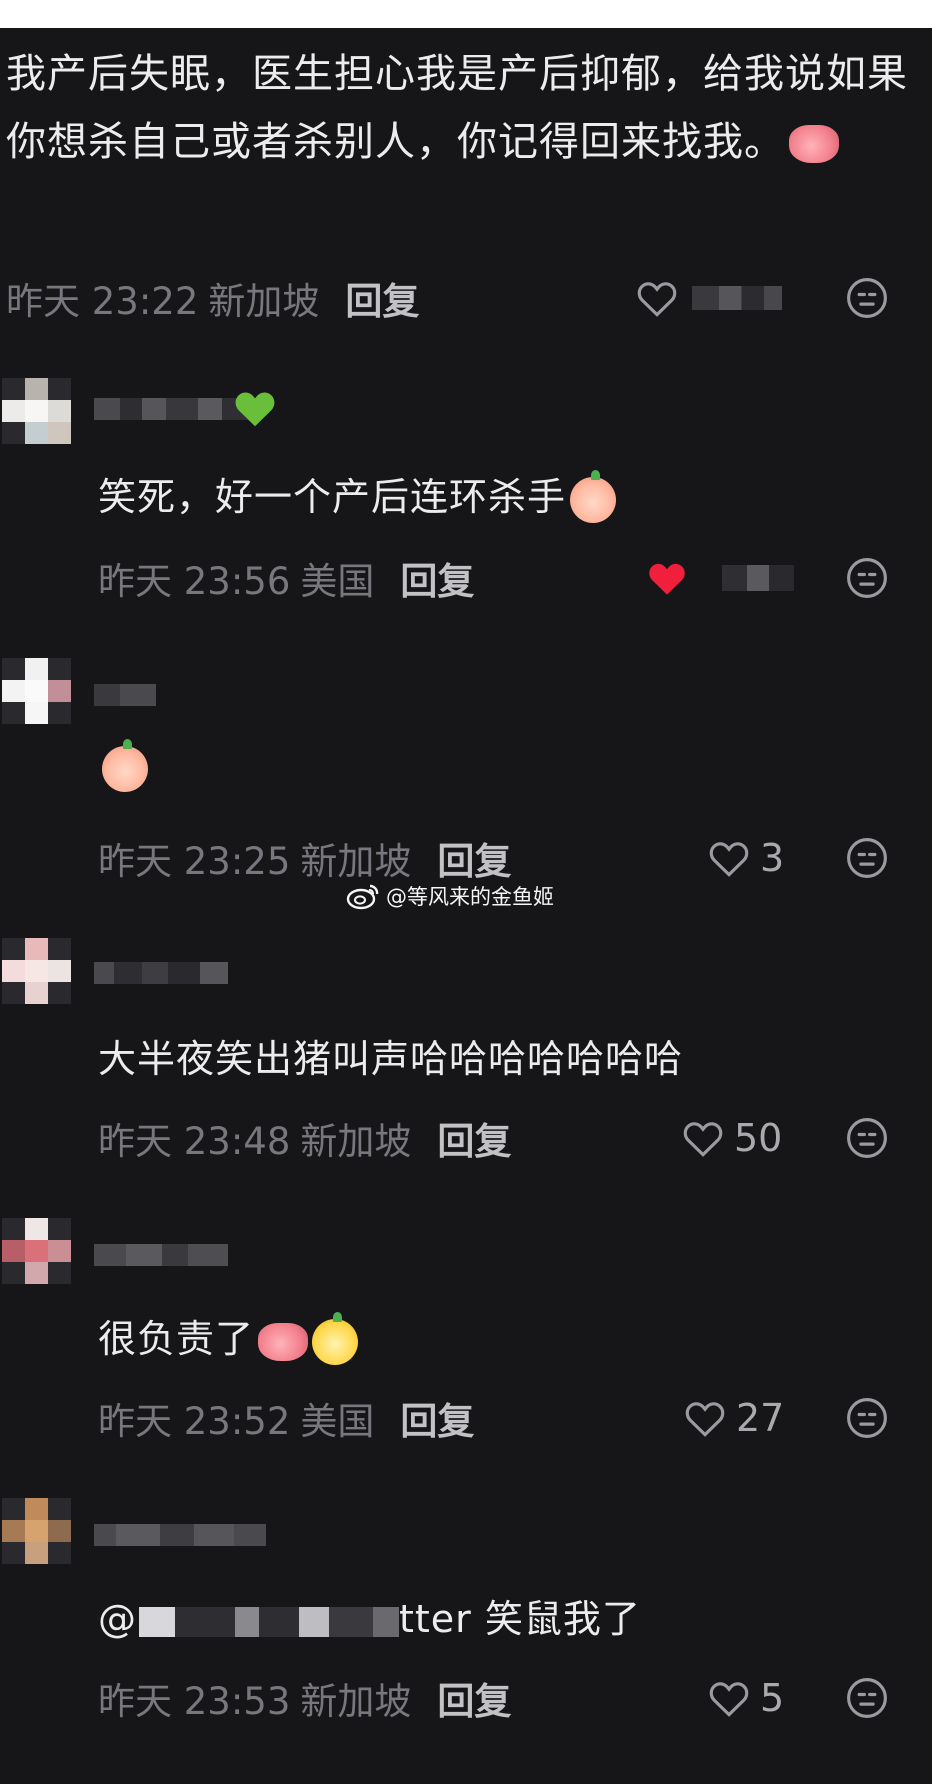 This screenshot has width=932, height=1784. Describe the element at coordinates (228, 1336) in the screenshot. I see `comment-text: 很负责了` at that location.